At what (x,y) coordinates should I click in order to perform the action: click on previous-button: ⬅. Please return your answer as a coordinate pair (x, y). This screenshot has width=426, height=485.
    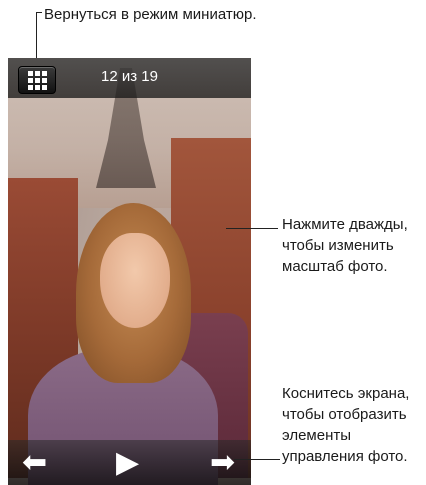
    Looking at the image, I should click on (34, 462).